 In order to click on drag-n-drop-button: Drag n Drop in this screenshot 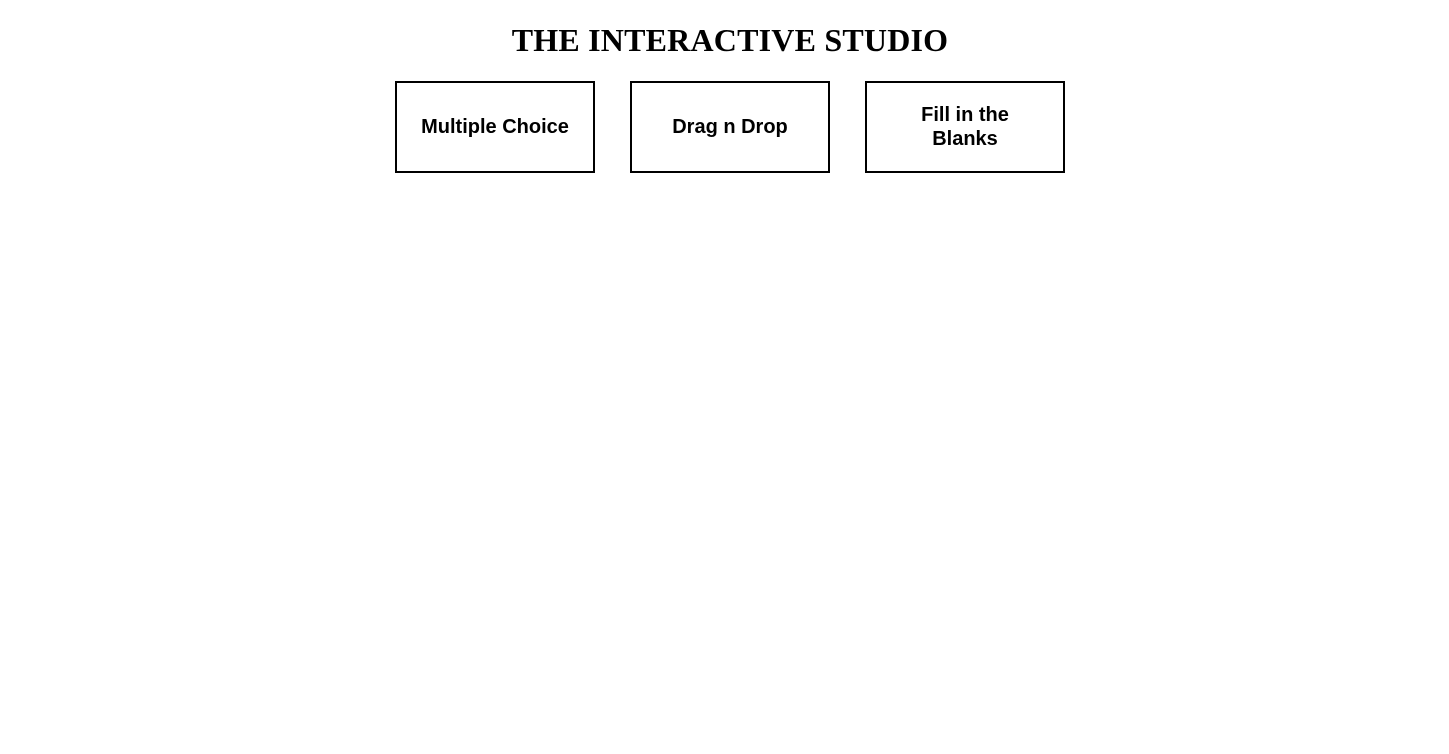, I will do `click(730, 127)`.